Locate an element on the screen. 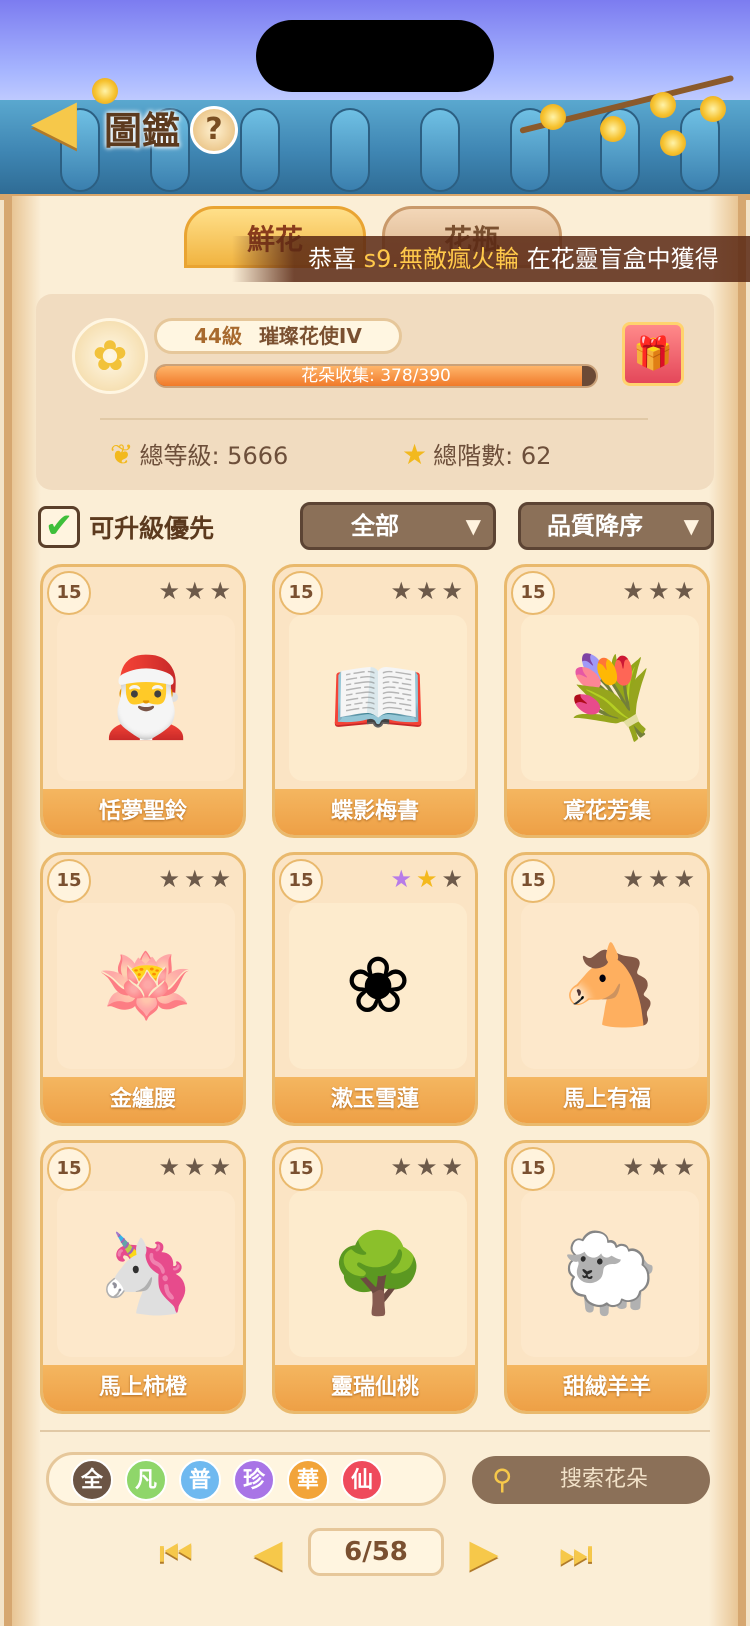  sort-dropdown: 品質降序 ▼ is located at coordinates (616, 526).